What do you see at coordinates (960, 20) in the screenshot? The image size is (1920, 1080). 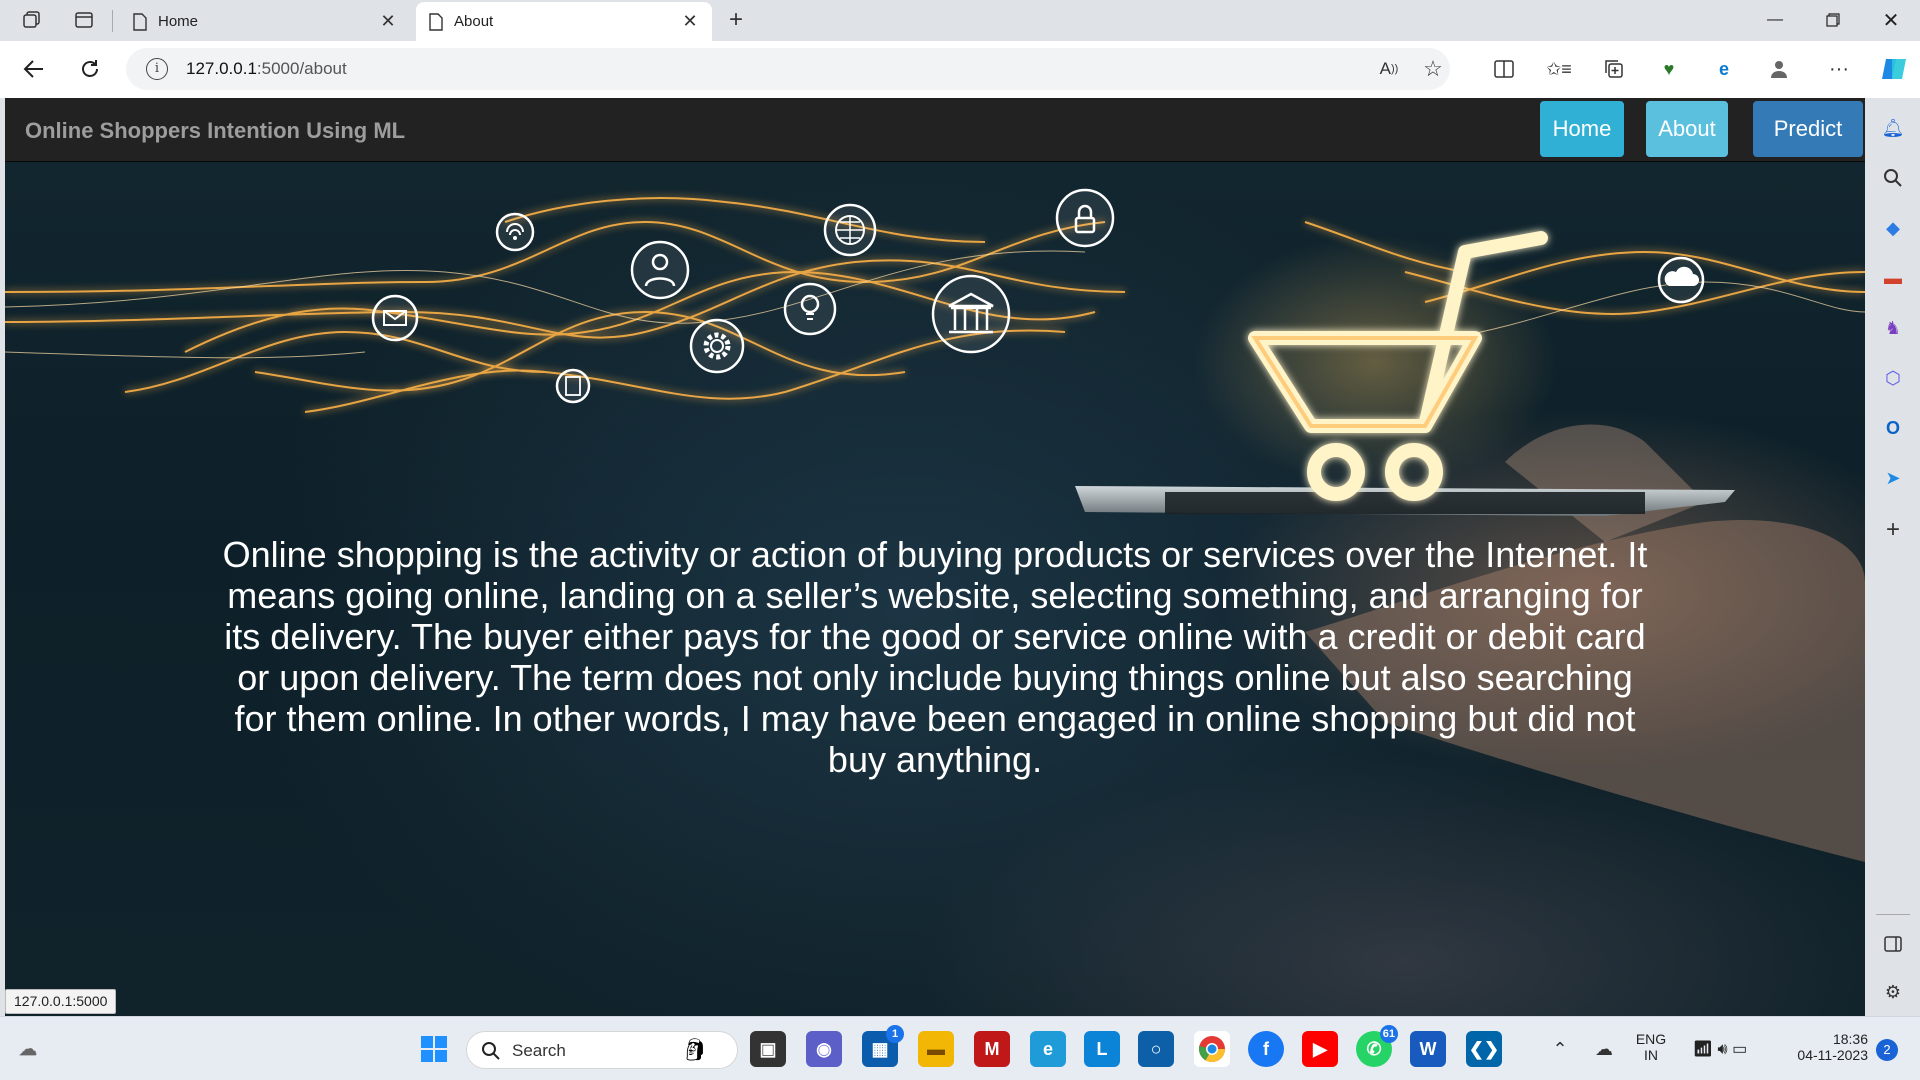 I see `browser-tab-bar: Home ✕ About ✕ + — ✕` at bounding box center [960, 20].